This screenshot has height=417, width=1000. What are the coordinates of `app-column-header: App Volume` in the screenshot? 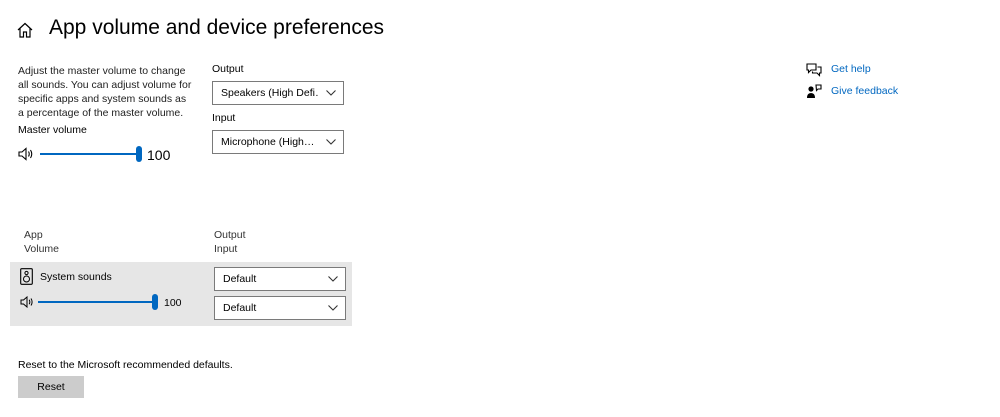 It's located at (42, 242).